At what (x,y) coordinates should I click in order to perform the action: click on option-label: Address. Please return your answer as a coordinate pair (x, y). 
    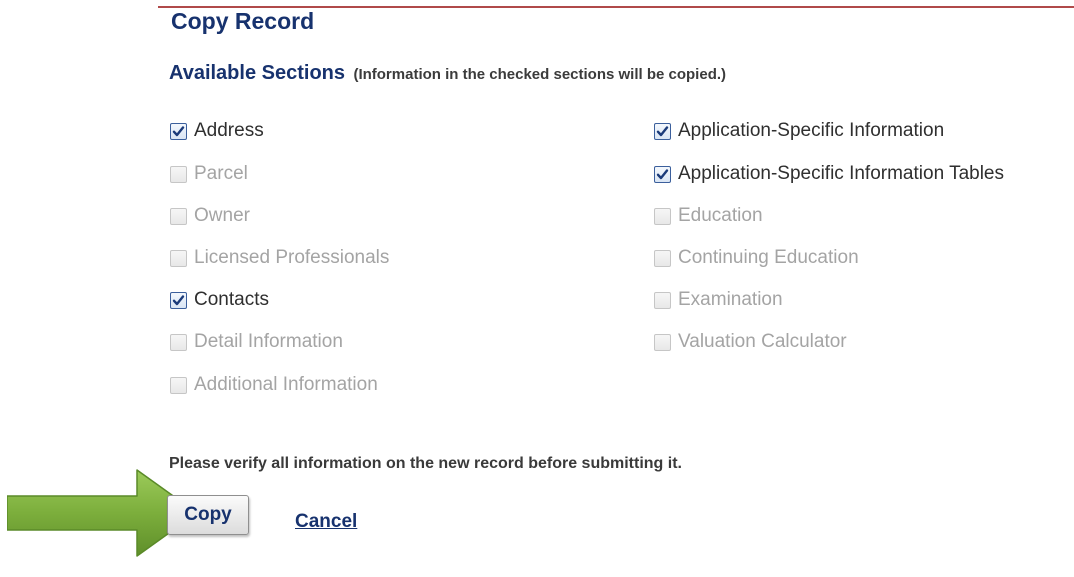
    Looking at the image, I should click on (229, 130).